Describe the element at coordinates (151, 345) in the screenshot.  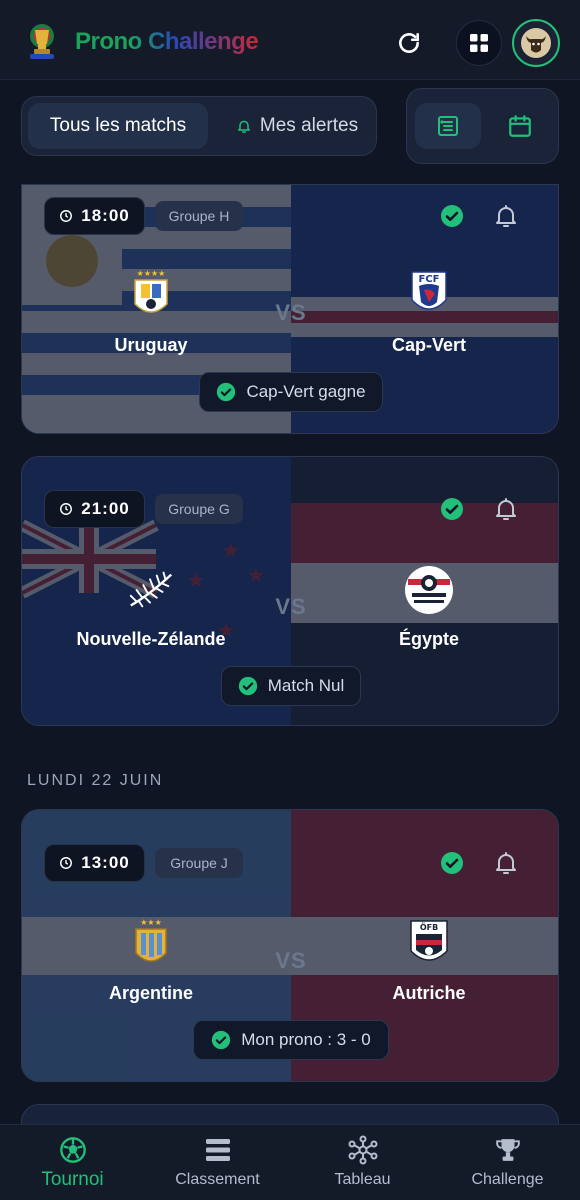
I see `home-team-name: Uruguay` at that location.